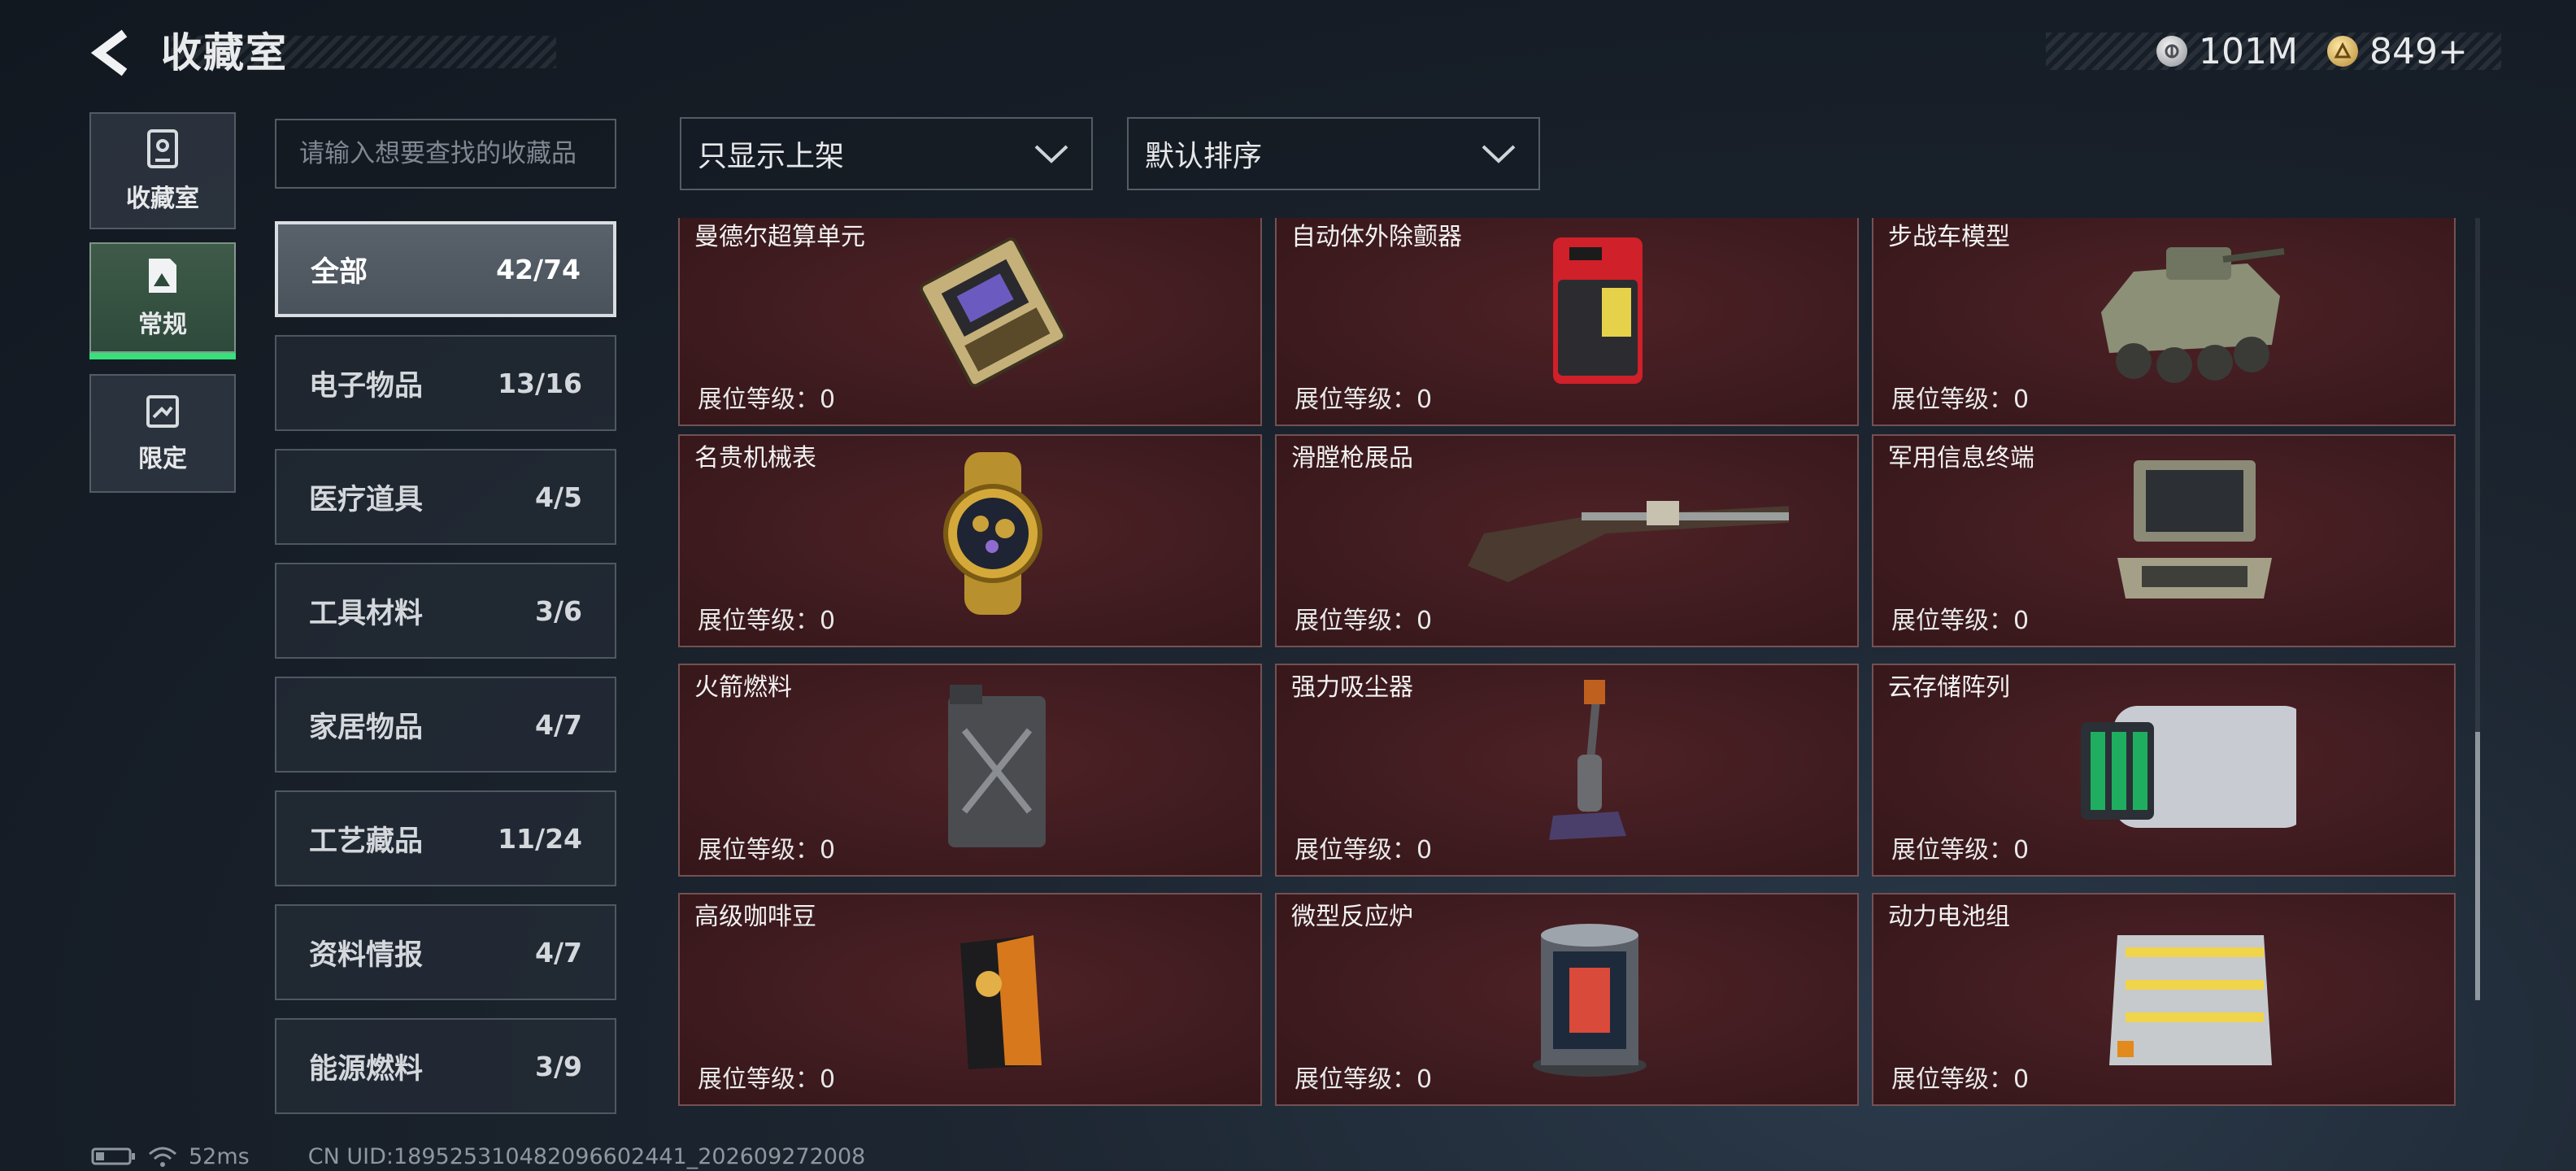 The height and width of the screenshot is (1171, 2576). What do you see at coordinates (993, 313) in the screenshot?
I see `supercomputer-unit-icon` at bounding box center [993, 313].